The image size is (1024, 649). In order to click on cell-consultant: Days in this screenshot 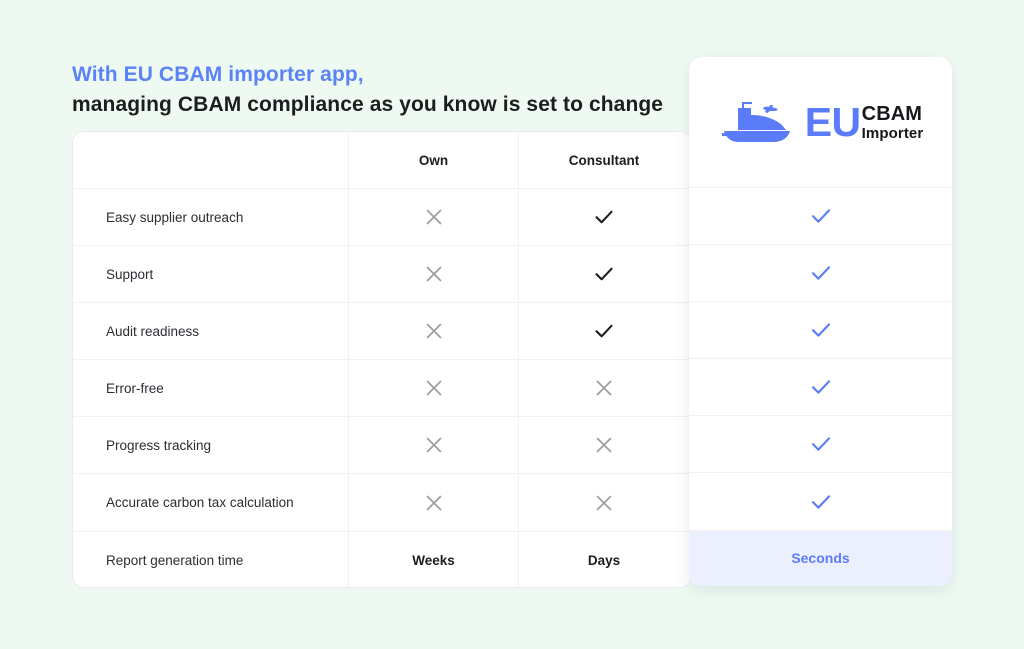, I will do `click(604, 559)`.